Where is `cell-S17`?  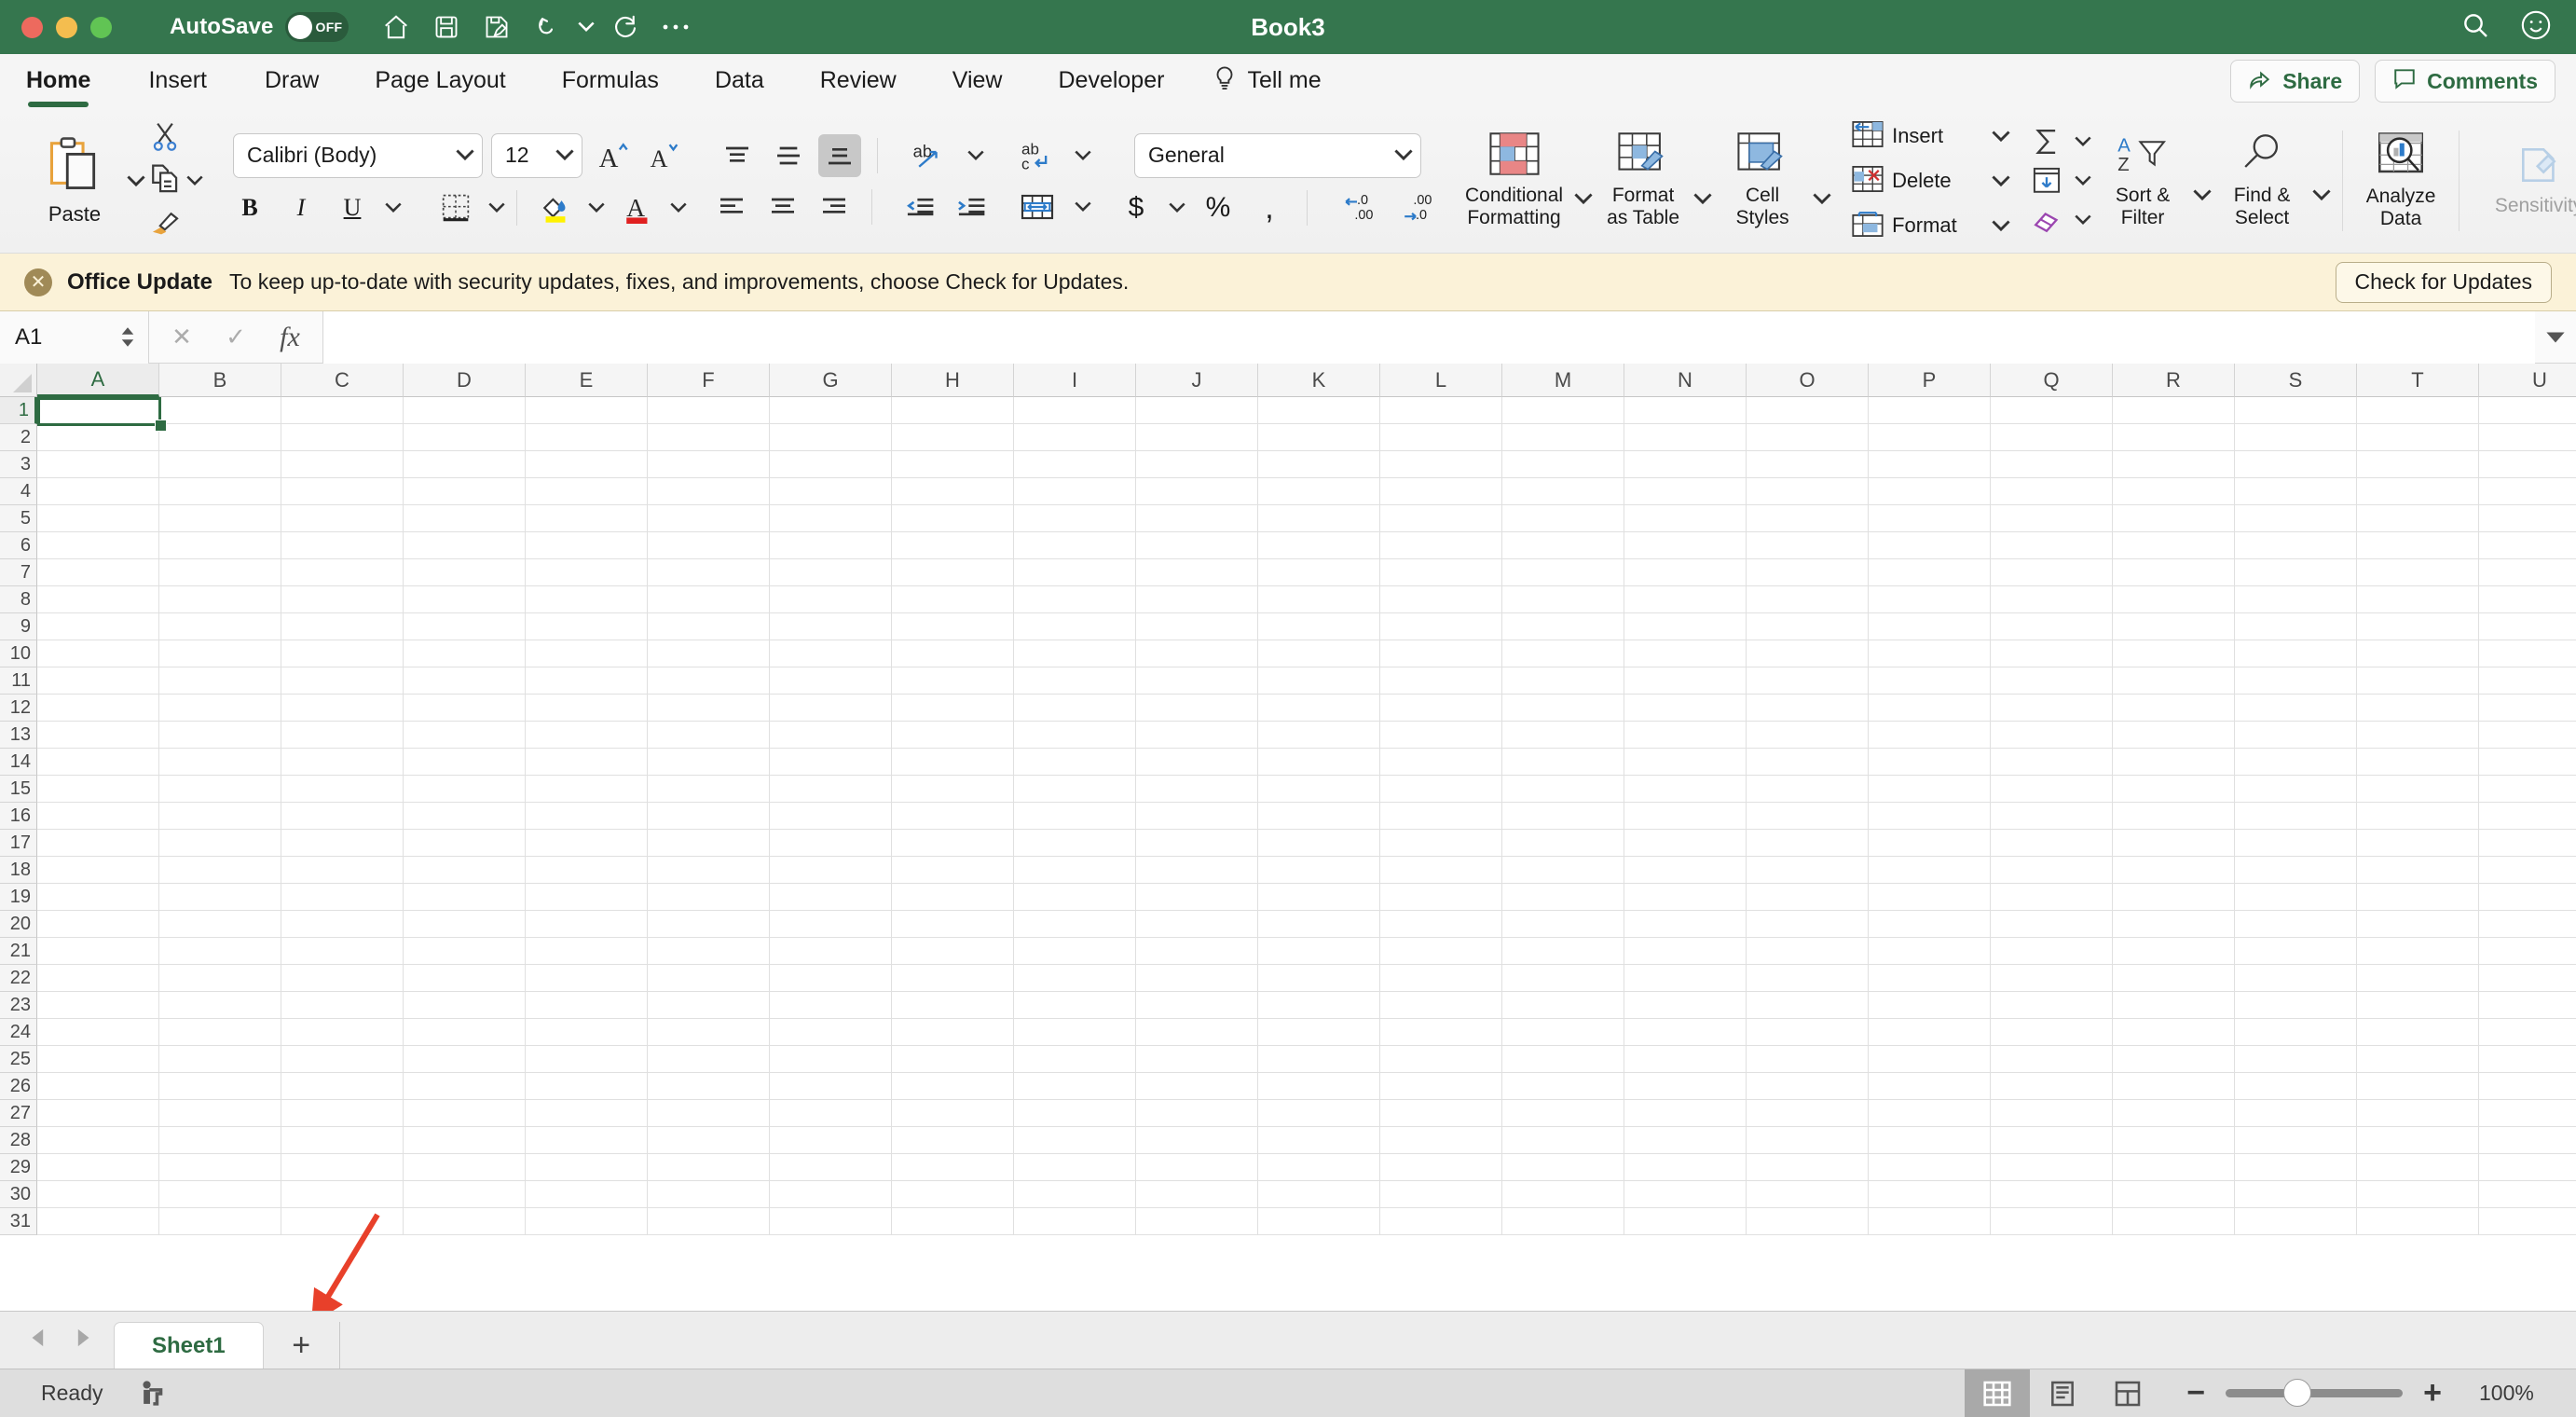 cell-S17 is located at coordinates (2296, 844).